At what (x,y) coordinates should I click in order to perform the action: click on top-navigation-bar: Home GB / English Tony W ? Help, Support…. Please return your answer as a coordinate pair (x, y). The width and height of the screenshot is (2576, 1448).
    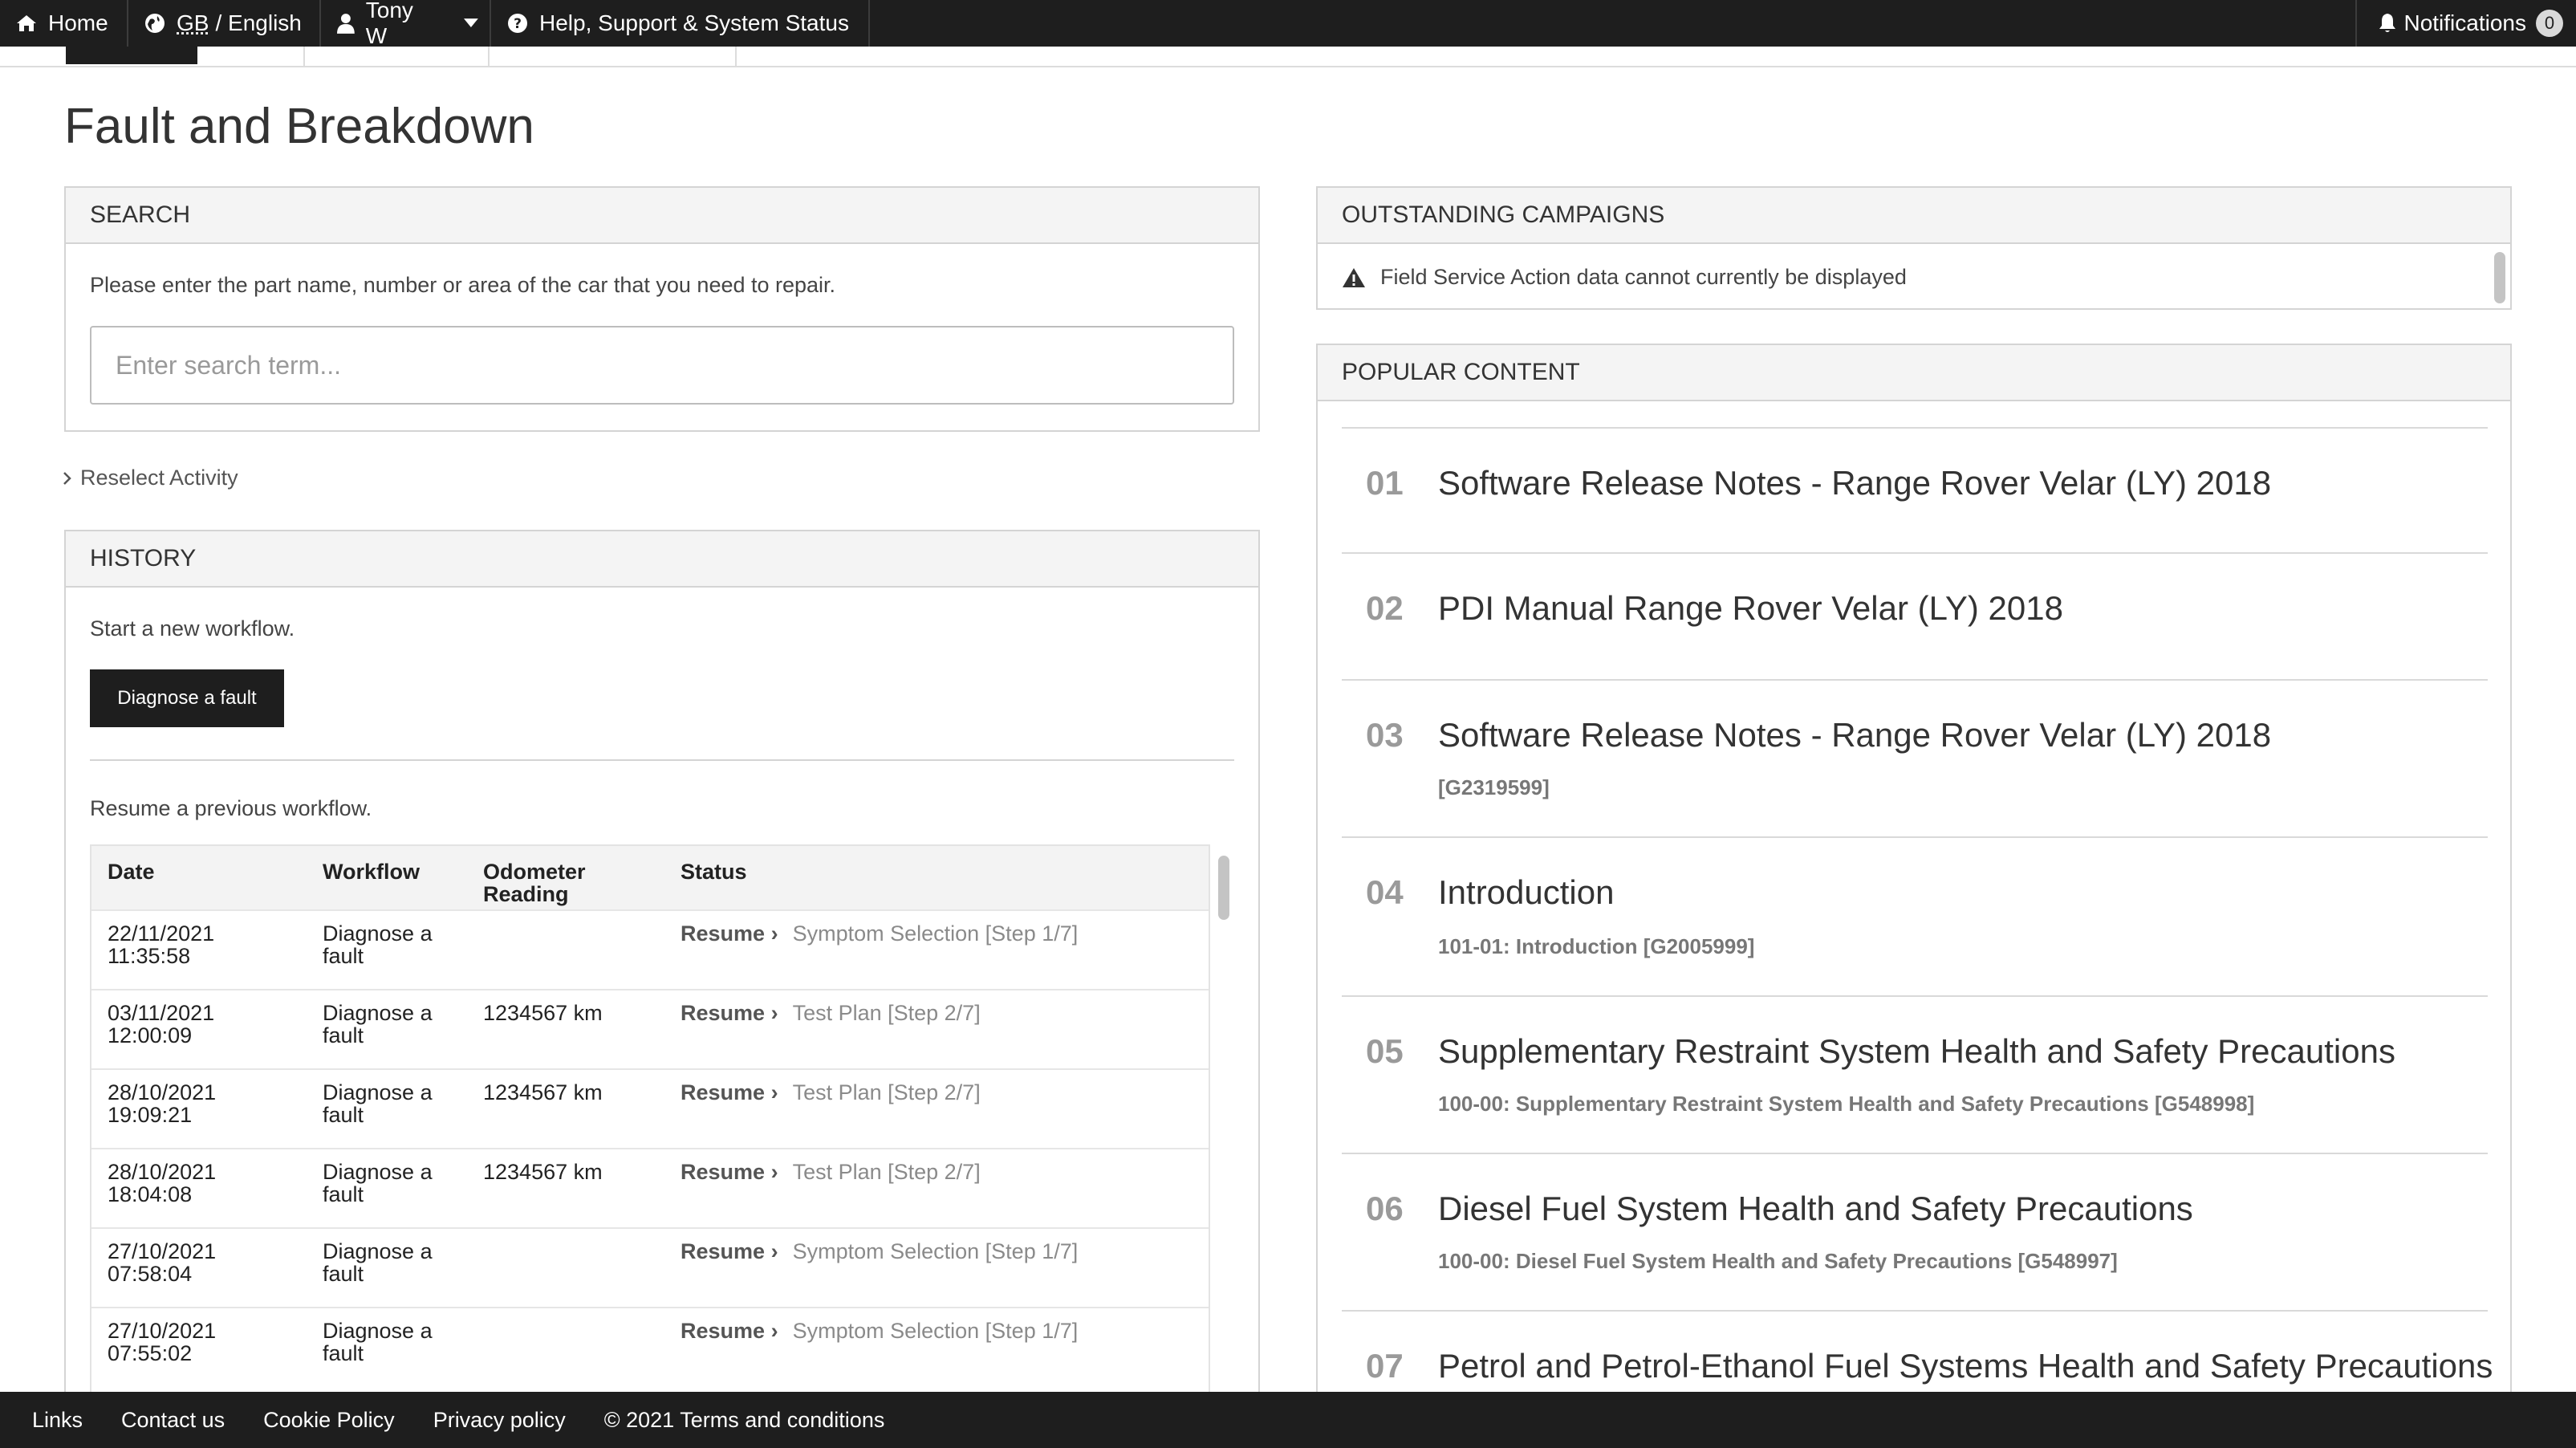
    Looking at the image, I should click on (1288, 24).